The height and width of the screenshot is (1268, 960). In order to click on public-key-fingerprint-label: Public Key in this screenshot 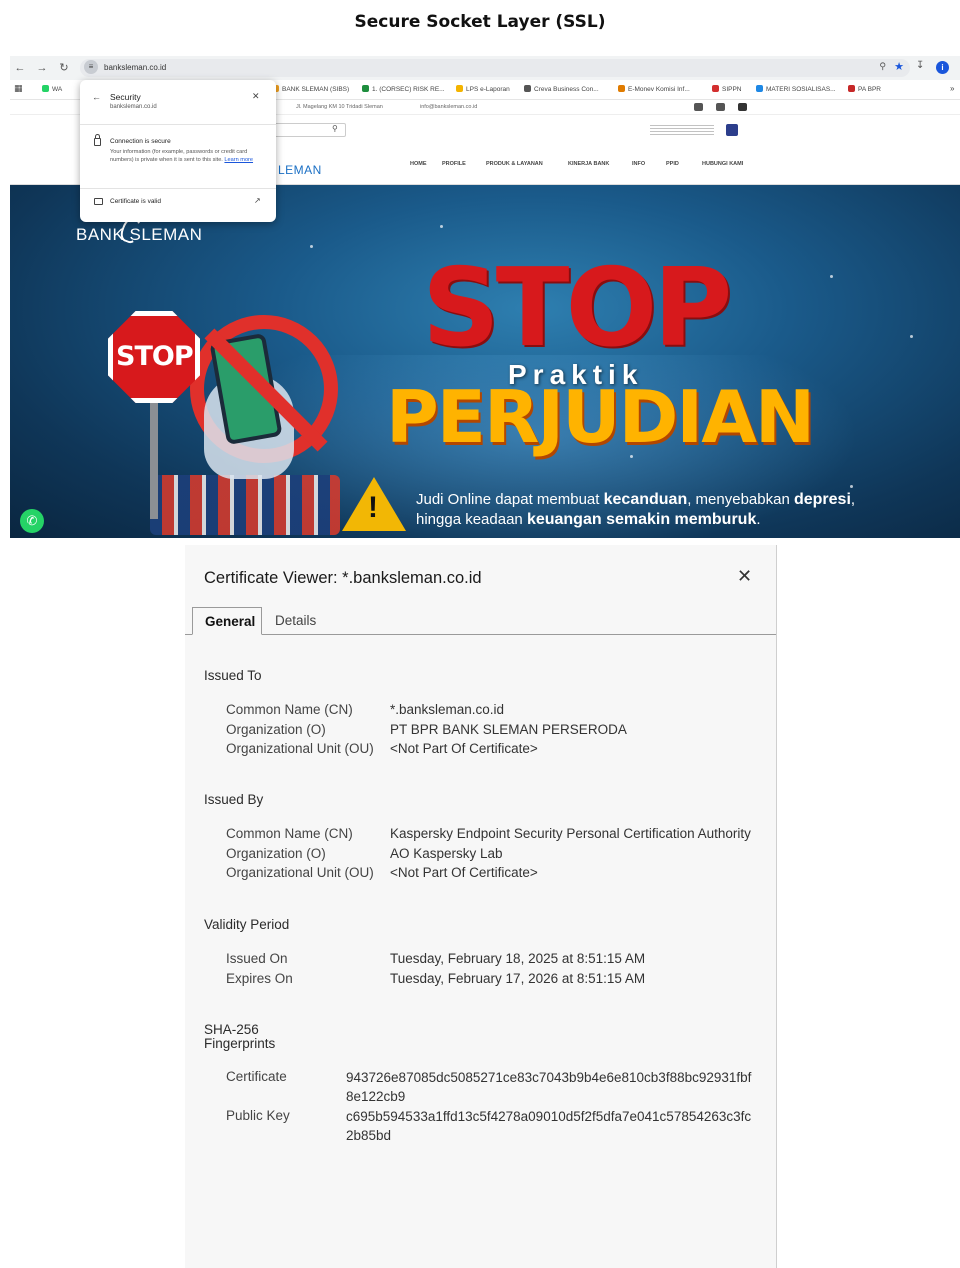, I will do `click(258, 1115)`.